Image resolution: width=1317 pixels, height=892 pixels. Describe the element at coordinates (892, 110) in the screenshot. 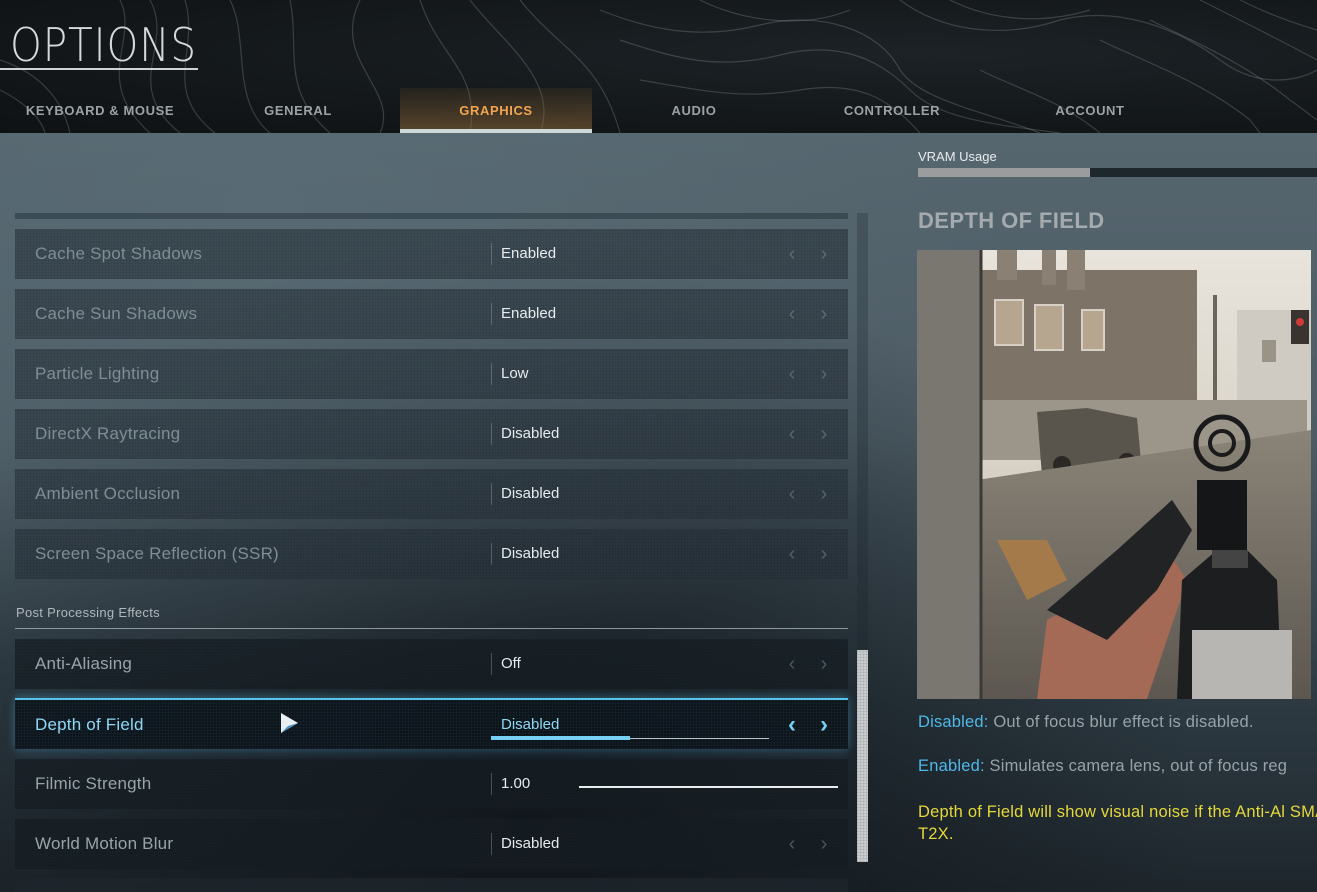

I see `tab-controller: CONTROLLER` at that location.